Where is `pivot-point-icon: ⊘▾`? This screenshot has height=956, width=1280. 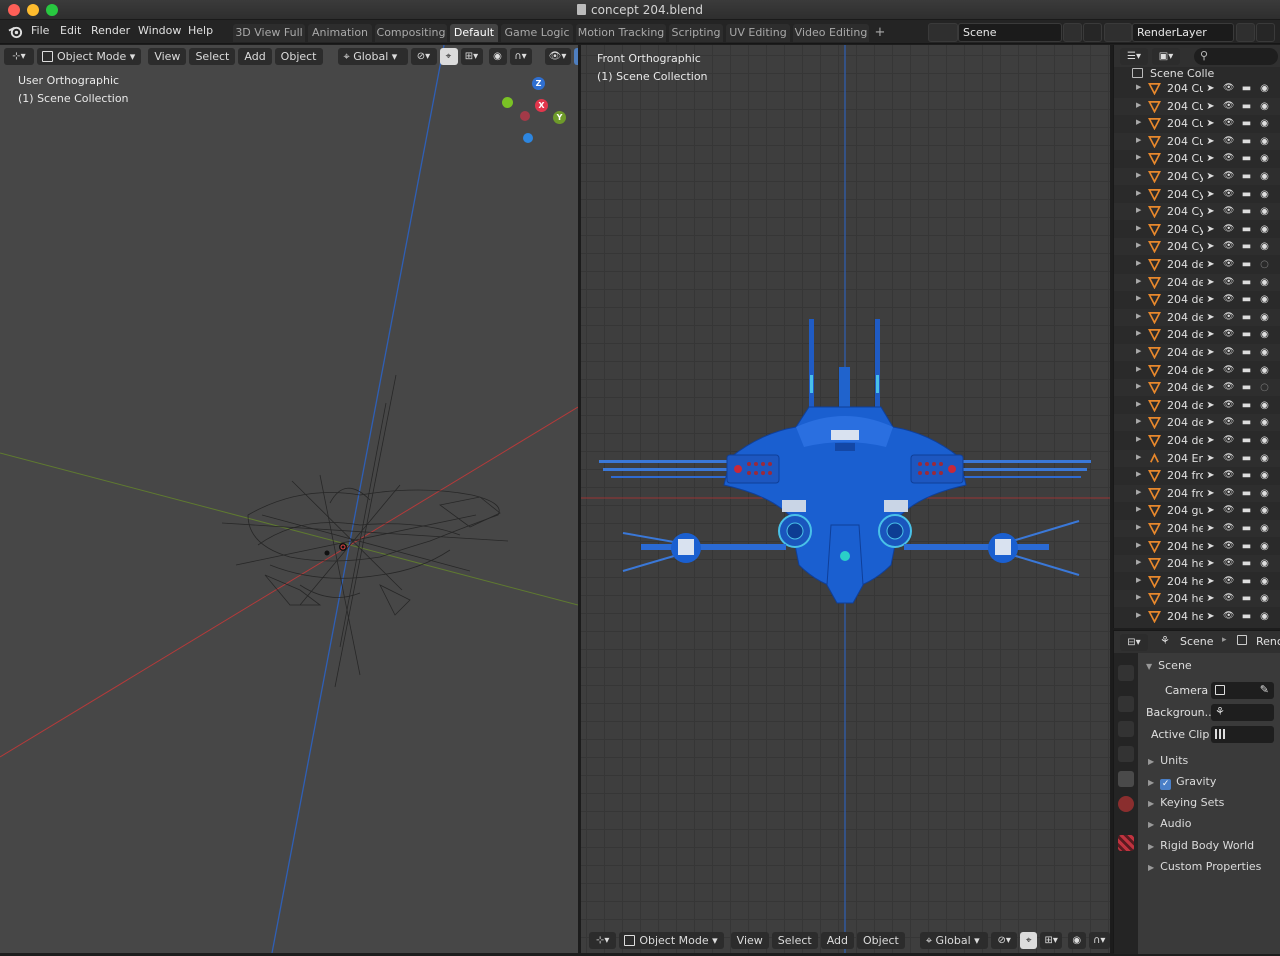
pivot-point-icon: ⊘▾ is located at coordinates (1004, 940).